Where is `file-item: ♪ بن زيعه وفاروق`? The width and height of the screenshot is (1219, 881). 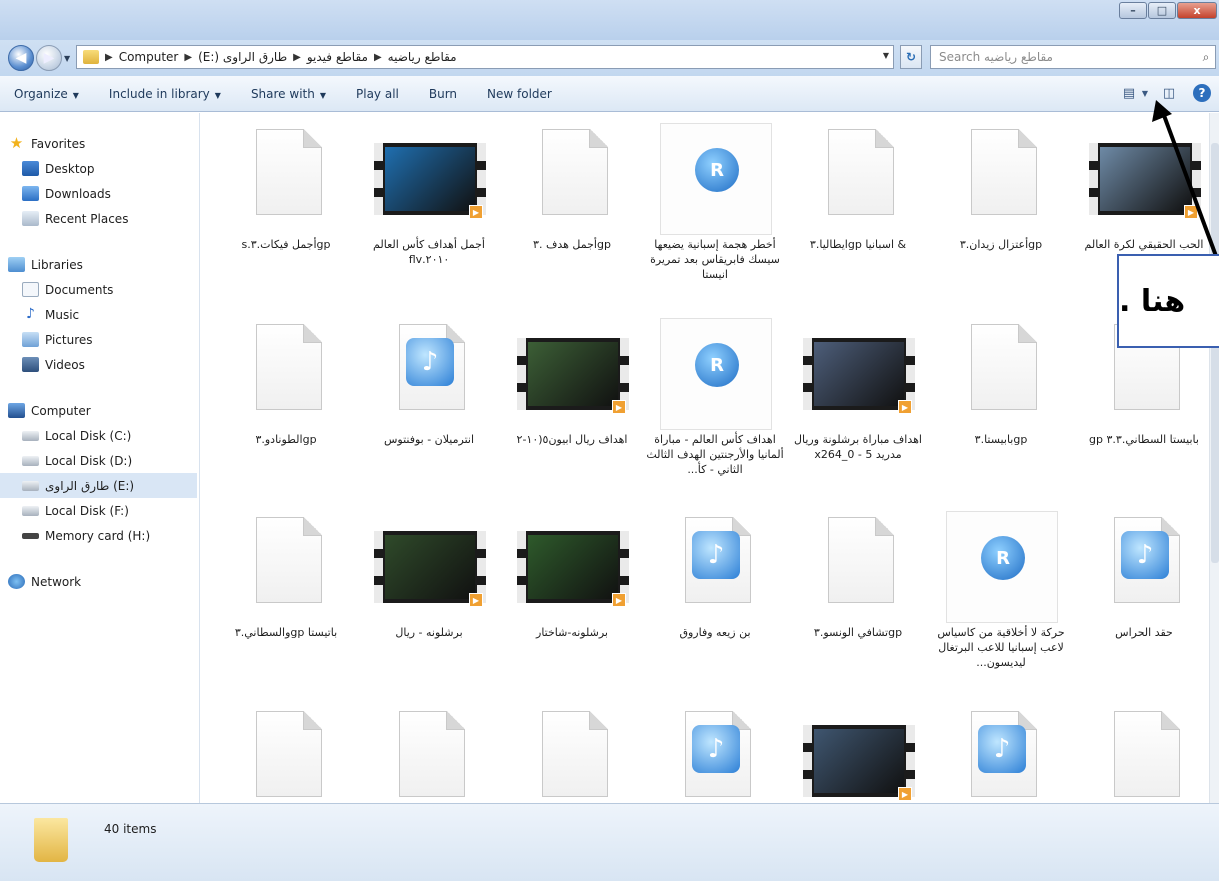 file-item: ♪ بن زيعه وفاروق is located at coordinates (715, 606).